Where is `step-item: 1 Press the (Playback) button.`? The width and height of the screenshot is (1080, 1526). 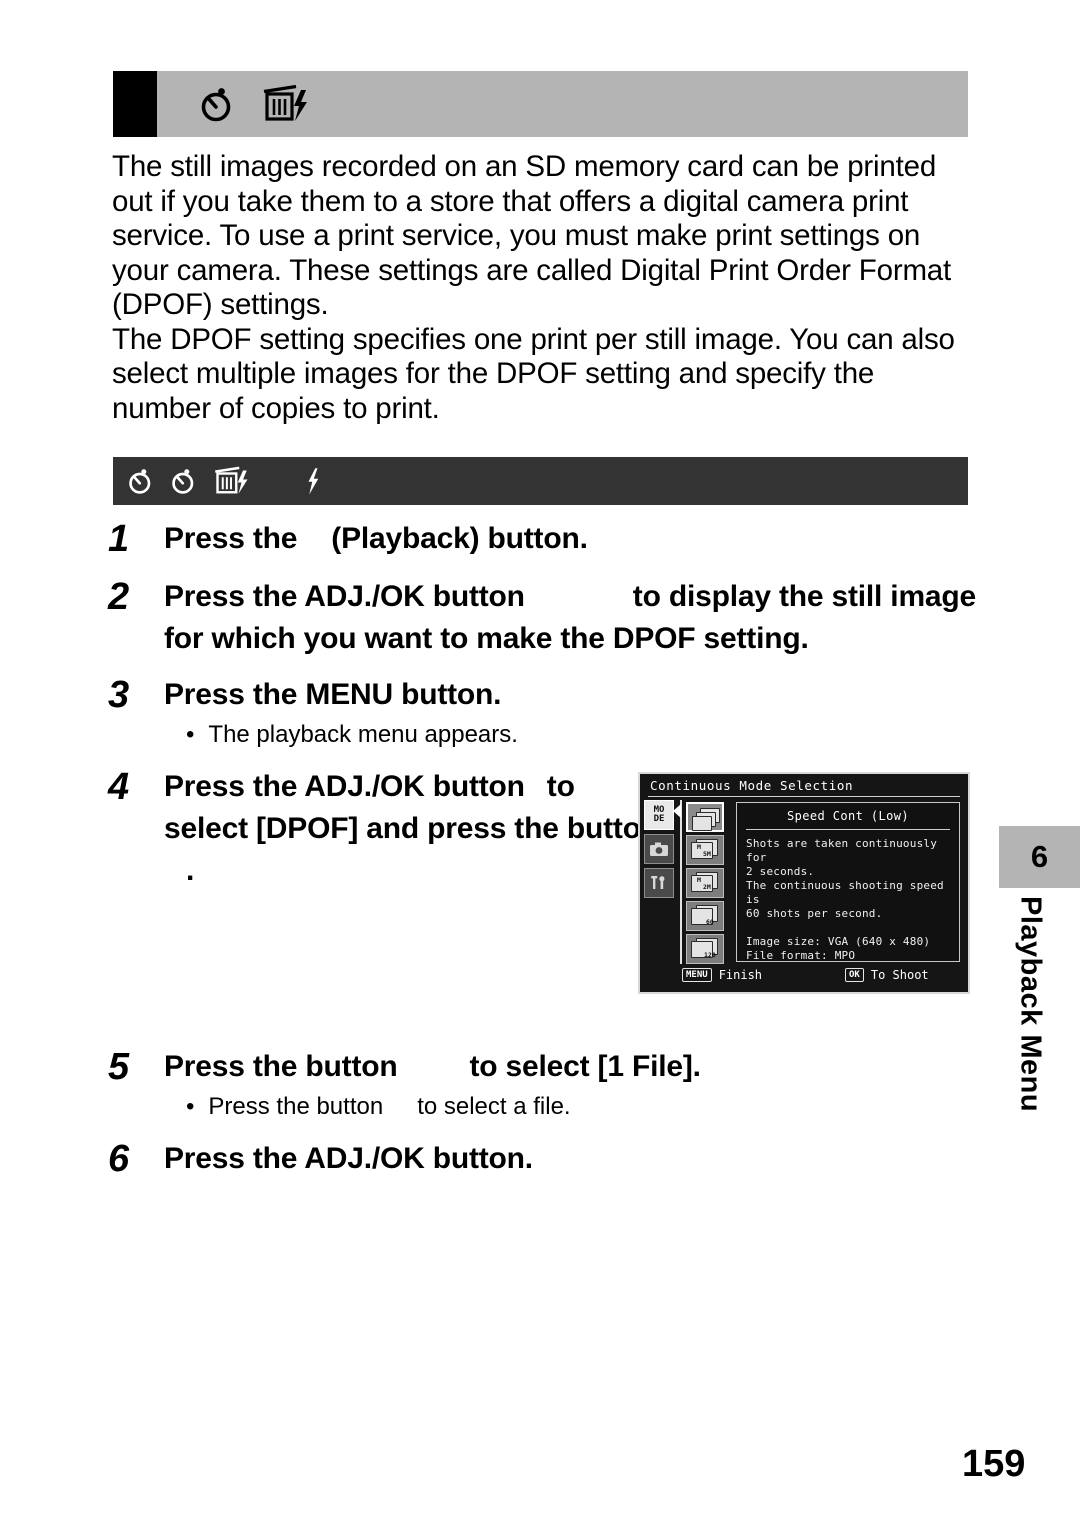 step-item: 1 Press the (Playback) button. is located at coordinates (548, 539).